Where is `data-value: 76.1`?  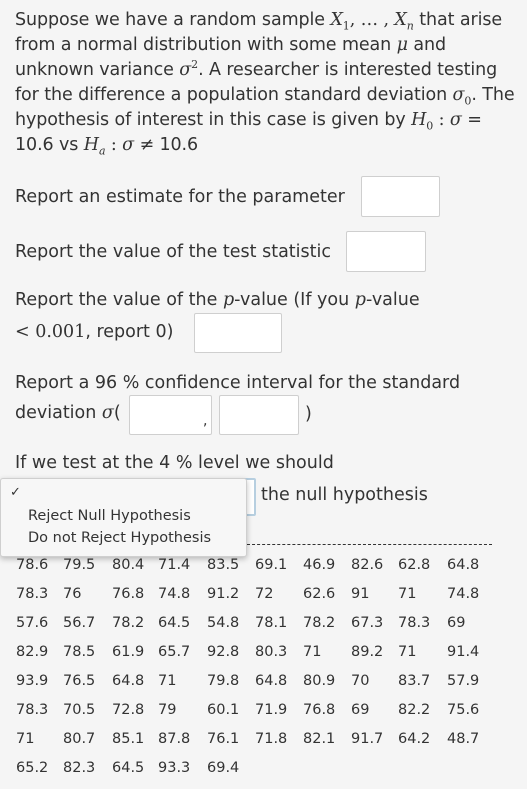
data-value: 76.1 is located at coordinates (223, 739).